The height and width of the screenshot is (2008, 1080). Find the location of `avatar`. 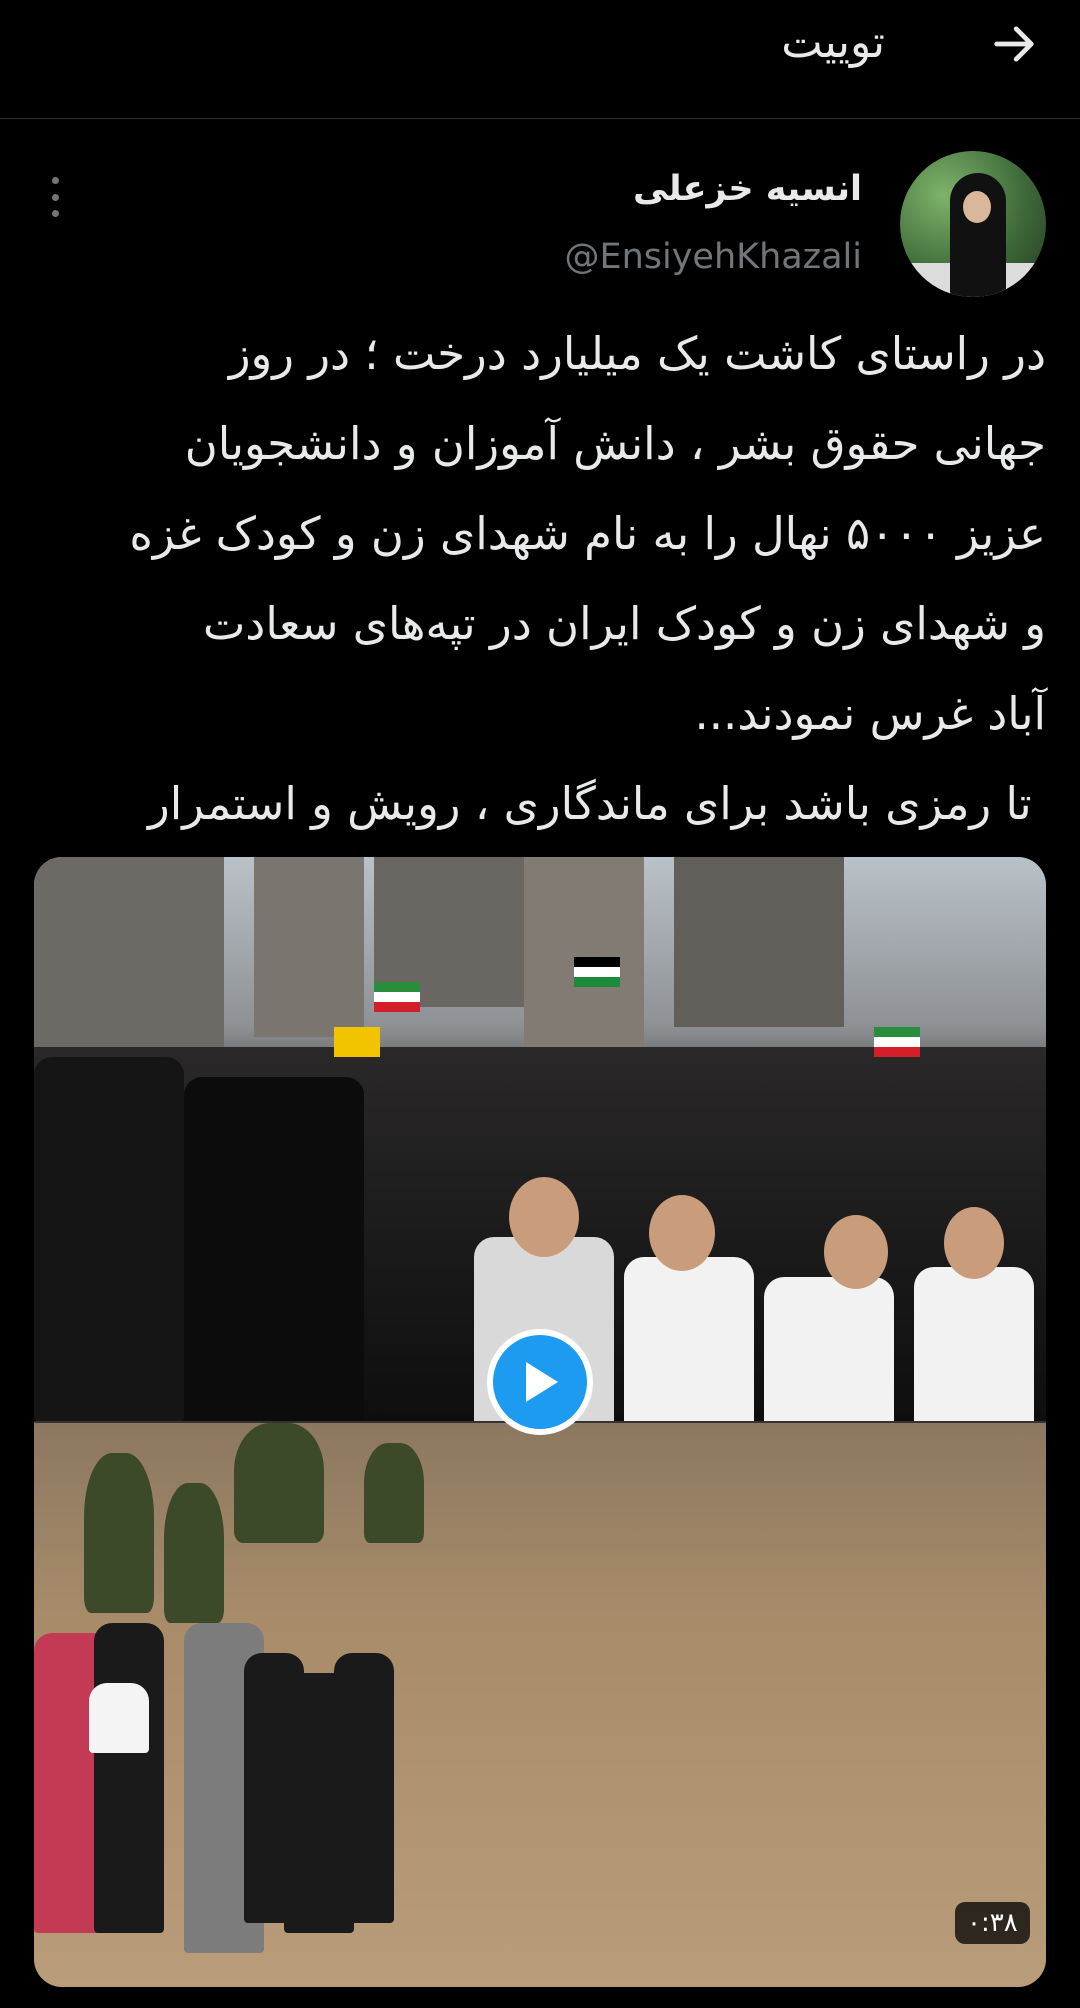

avatar is located at coordinates (973, 224).